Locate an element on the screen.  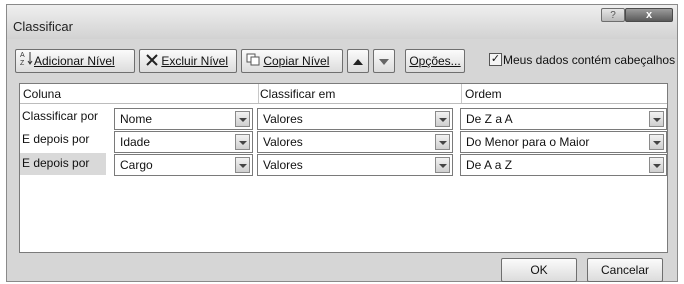
title-bar: Classificar ? x is located at coordinates (342, 22).